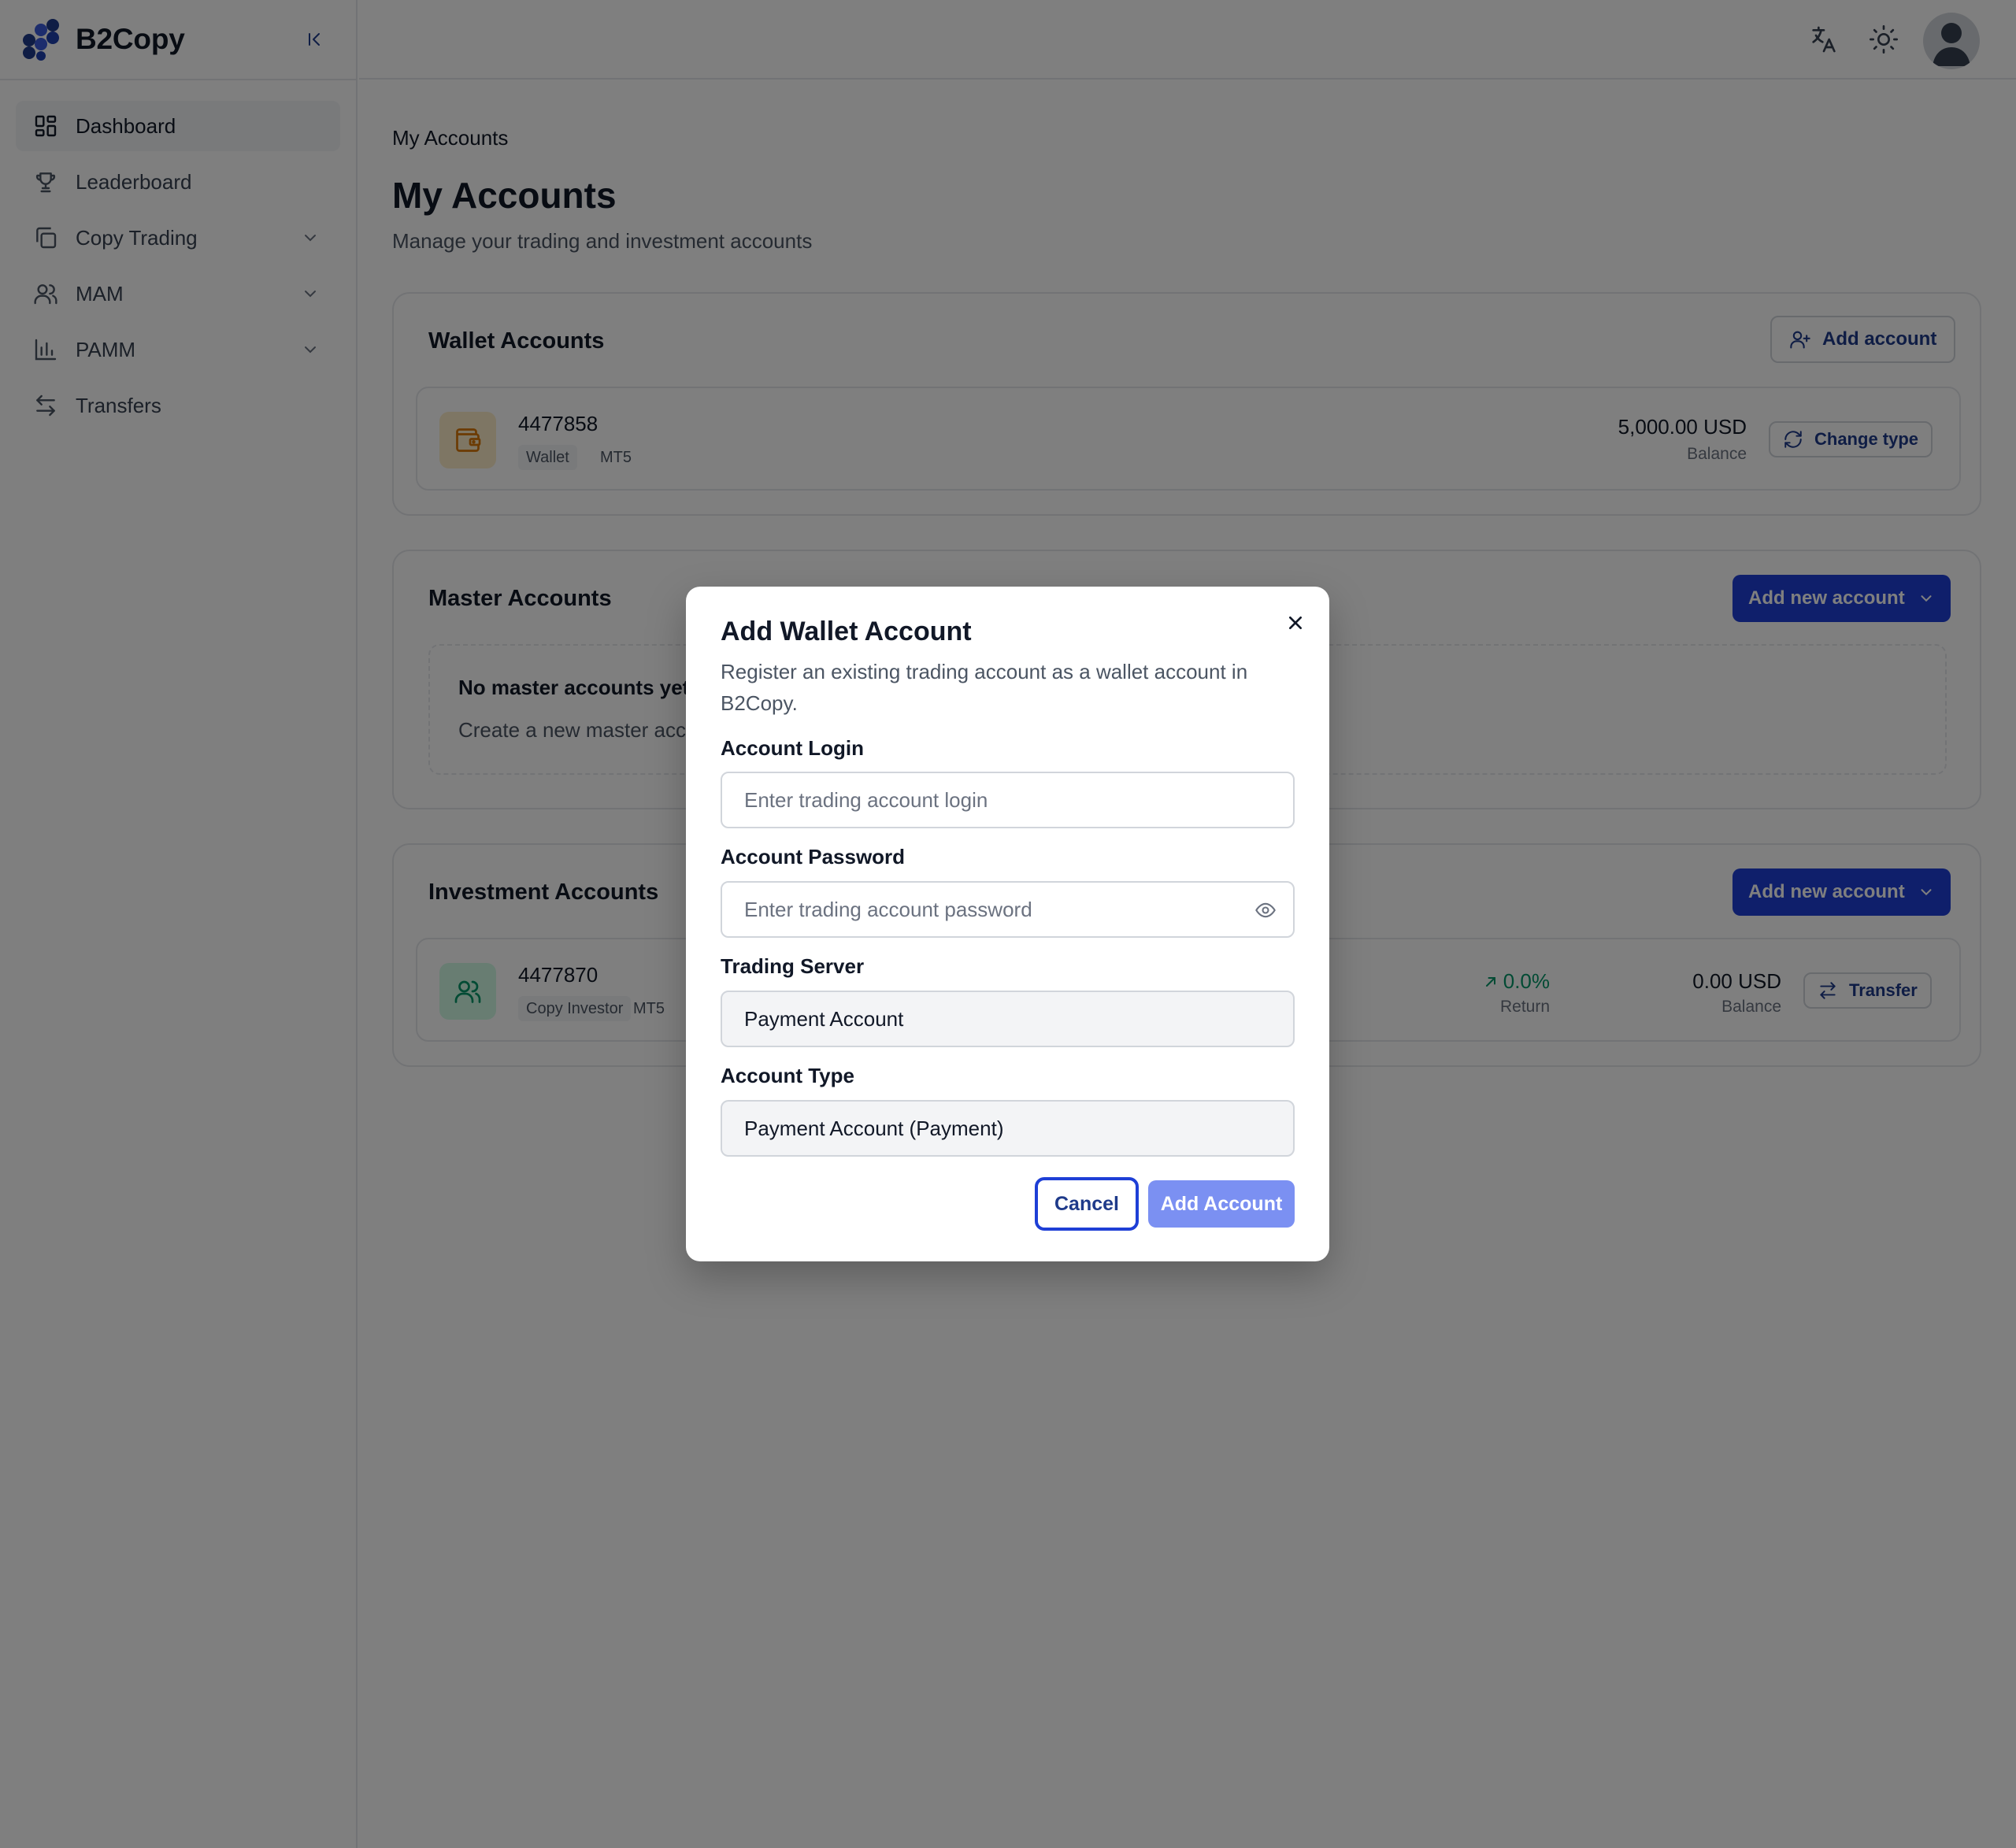 The width and height of the screenshot is (2016, 1848). I want to click on eye-icon, so click(1265, 910).